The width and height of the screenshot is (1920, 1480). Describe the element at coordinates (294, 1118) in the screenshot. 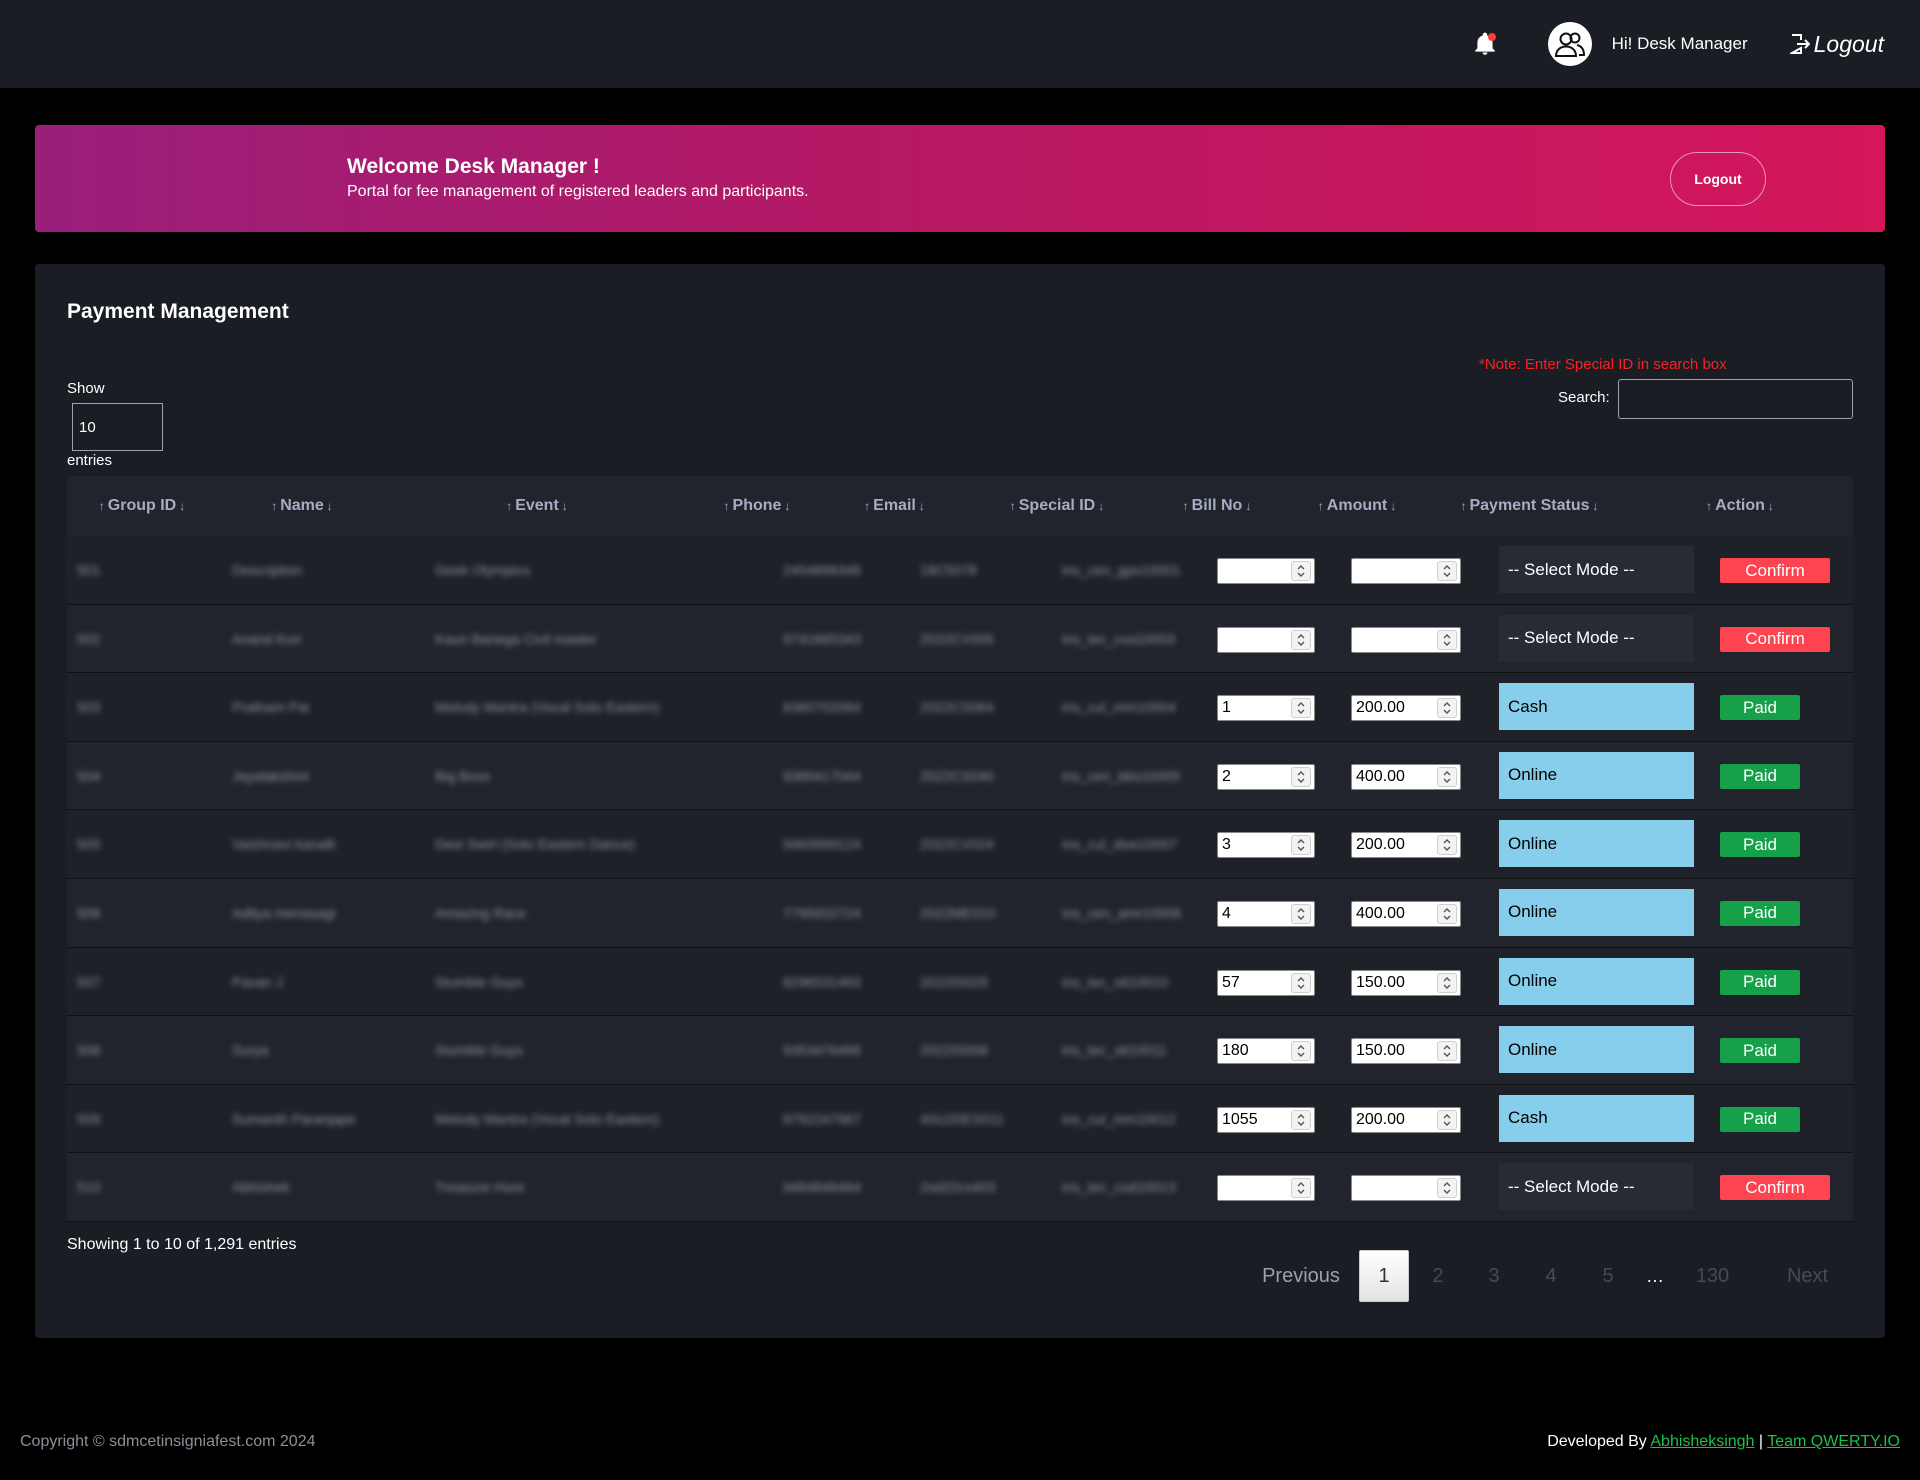

I see `cell-name: Sumanth Paranjape` at that location.